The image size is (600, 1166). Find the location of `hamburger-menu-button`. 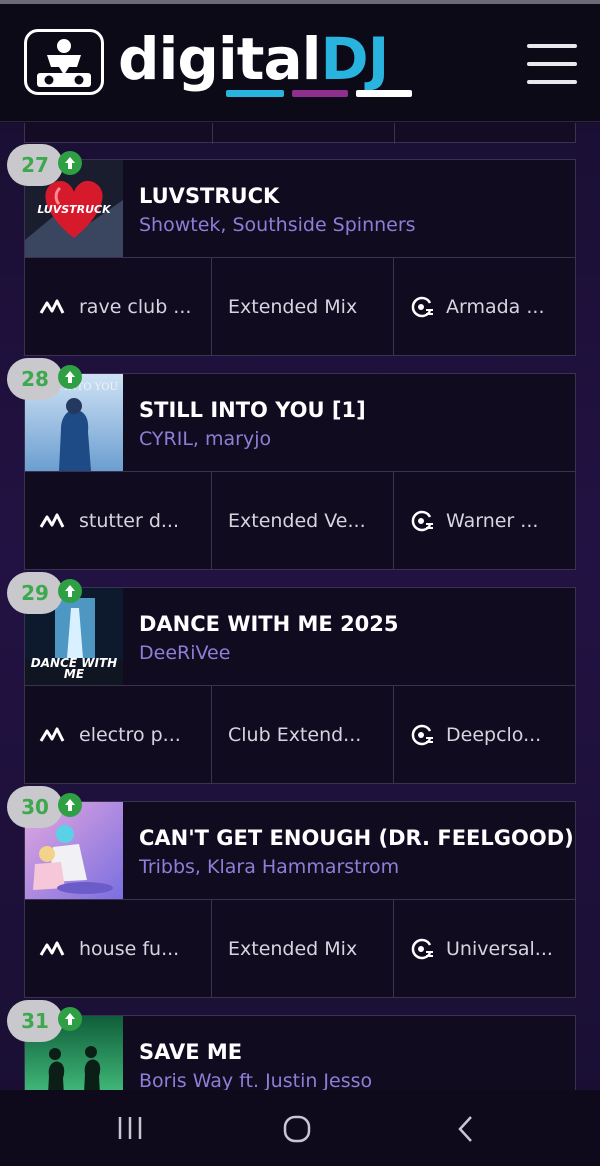

hamburger-menu-button is located at coordinates (553, 66).